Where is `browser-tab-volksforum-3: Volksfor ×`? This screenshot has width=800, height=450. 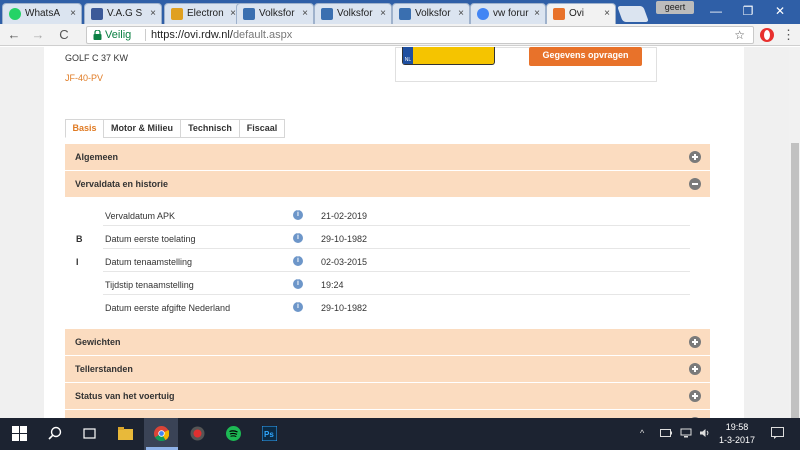
browser-tab-volksforum-3: Volksfor × is located at coordinates (431, 13).